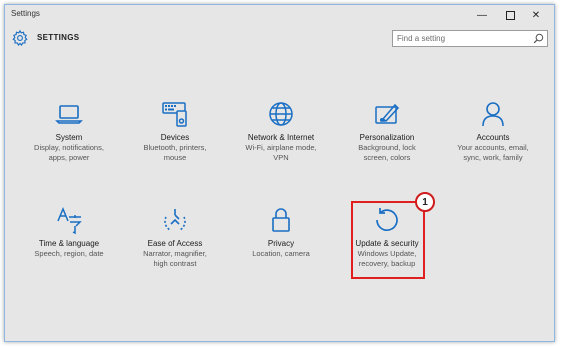  I want to click on globe-icon, so click(281, 114).